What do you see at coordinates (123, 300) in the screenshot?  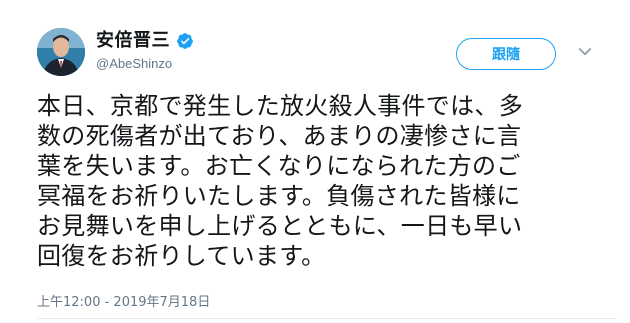 I see `tweet-timestamp: 上午12:00 - 2019年7月18日` at bounding box center [123, 300].